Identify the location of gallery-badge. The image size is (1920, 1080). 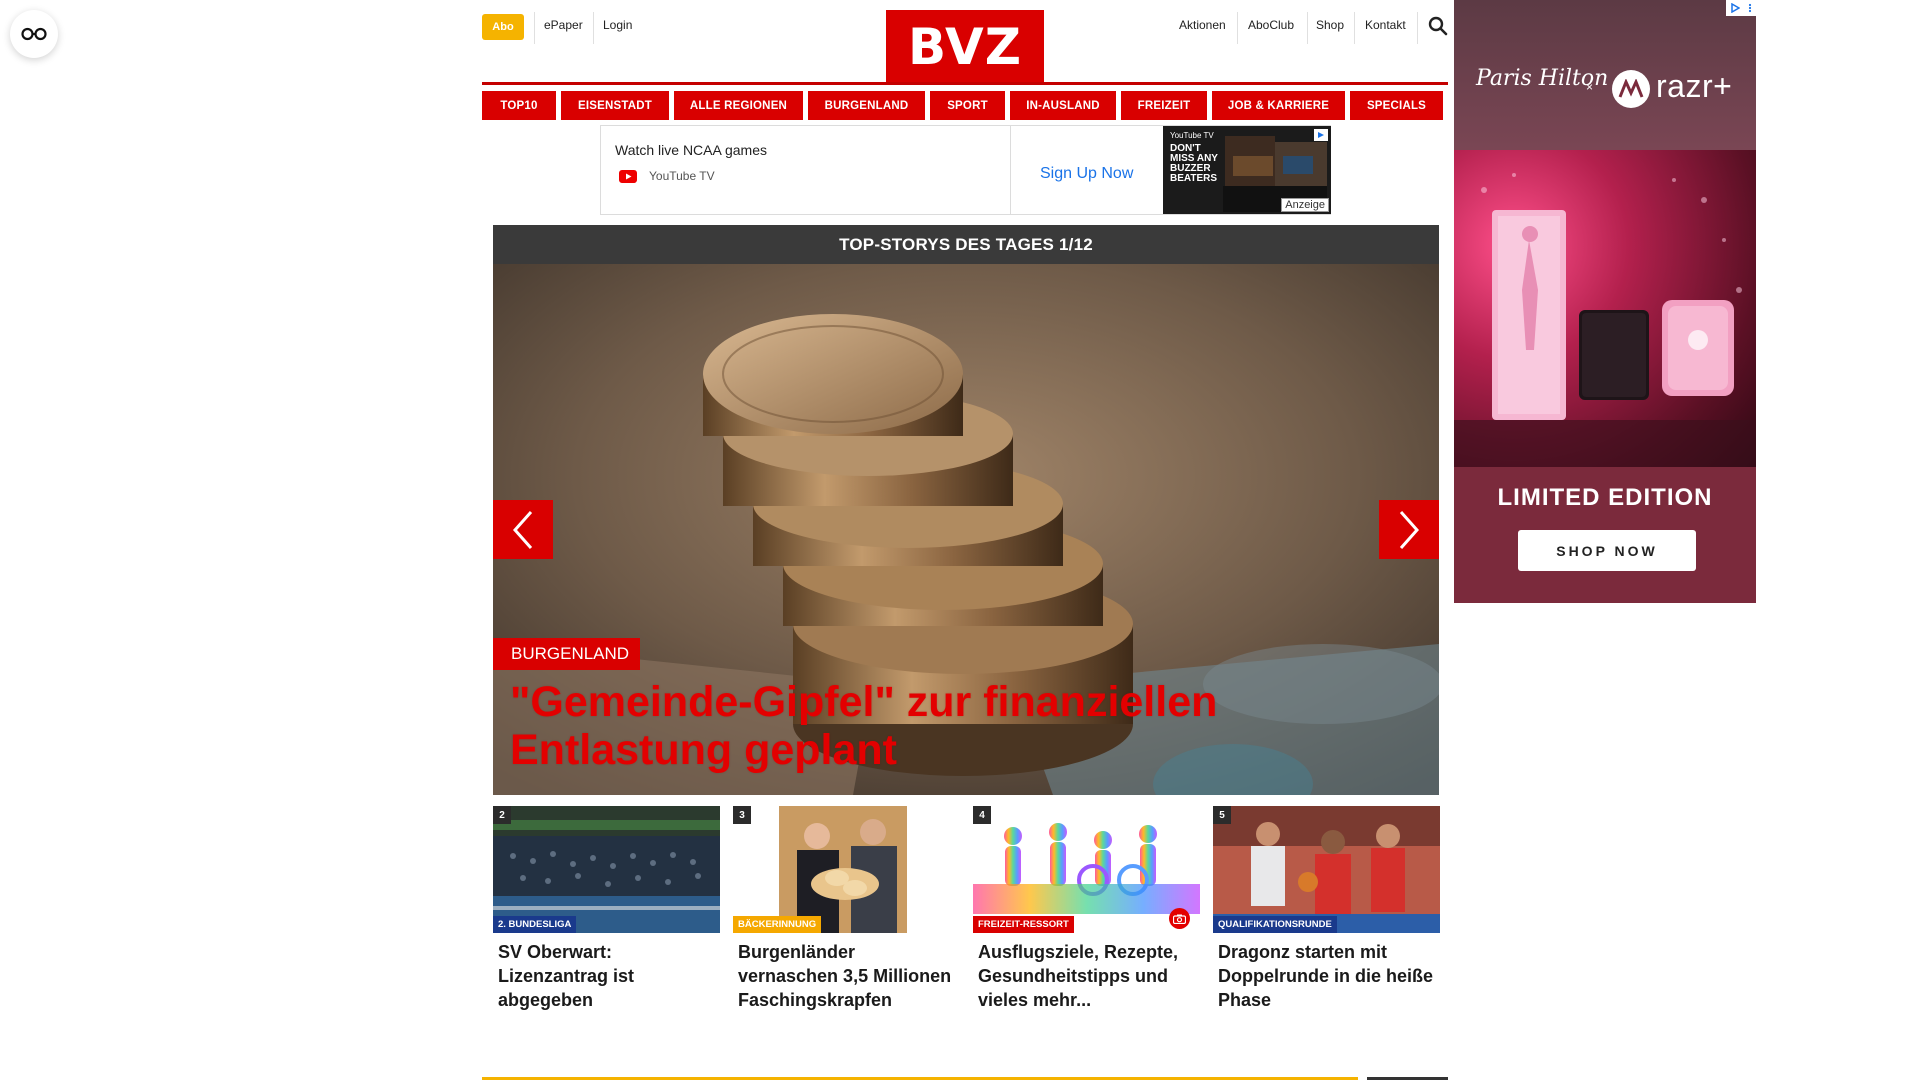
(1179, 918).